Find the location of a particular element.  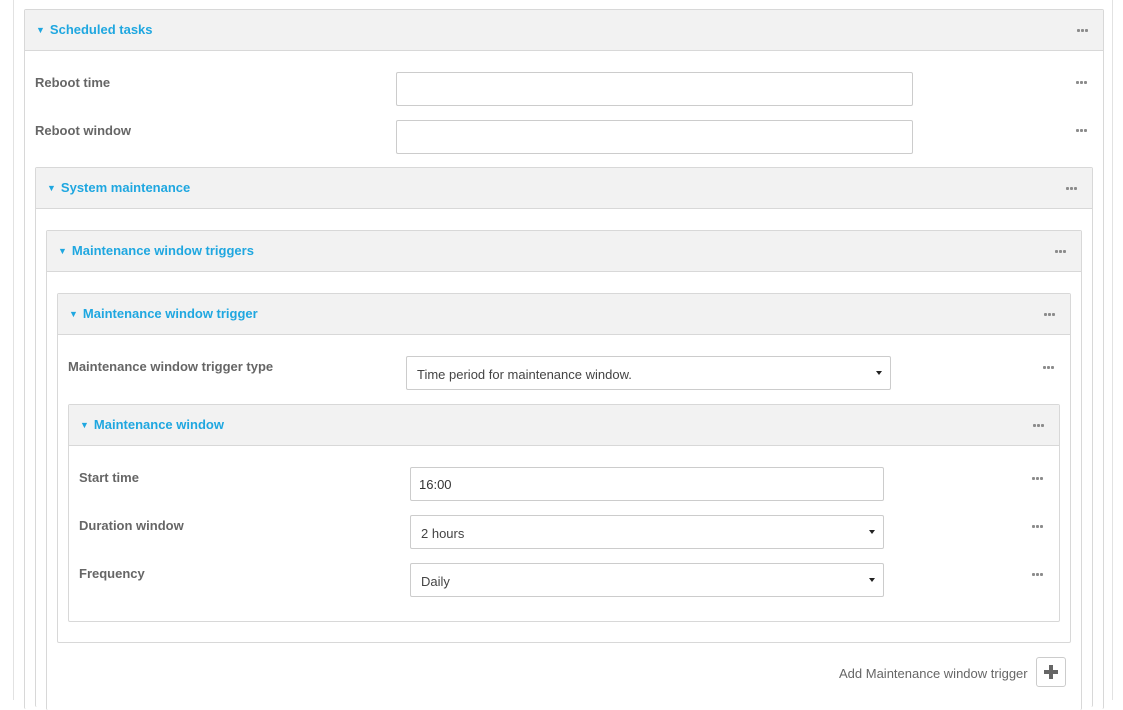

trigger-type-select: Time period for maintenance window. is located at coordinates (648, 373).